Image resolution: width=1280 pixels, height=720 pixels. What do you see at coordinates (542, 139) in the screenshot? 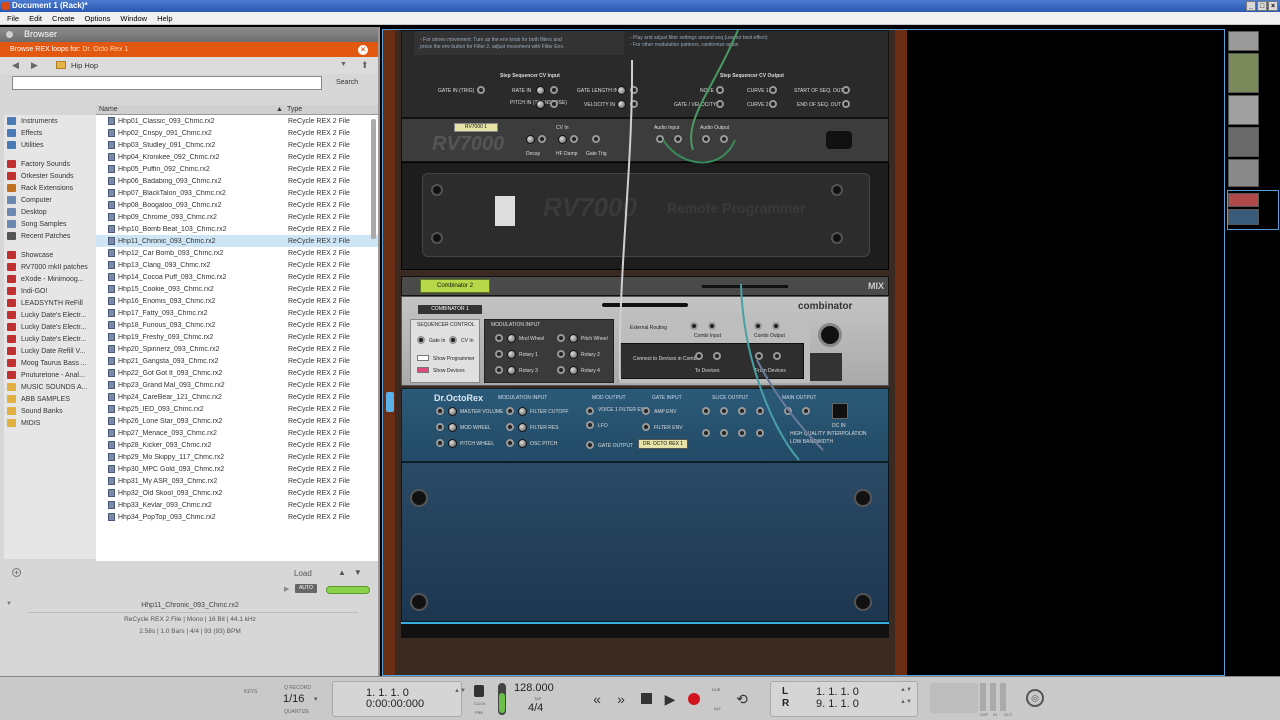
I see `decay-jack` at bounding box center [542, 139].